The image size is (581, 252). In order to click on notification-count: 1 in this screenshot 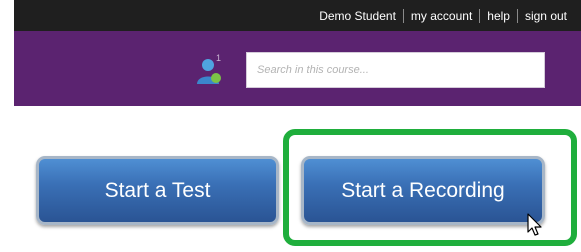, I will do `click(219, 58)`.